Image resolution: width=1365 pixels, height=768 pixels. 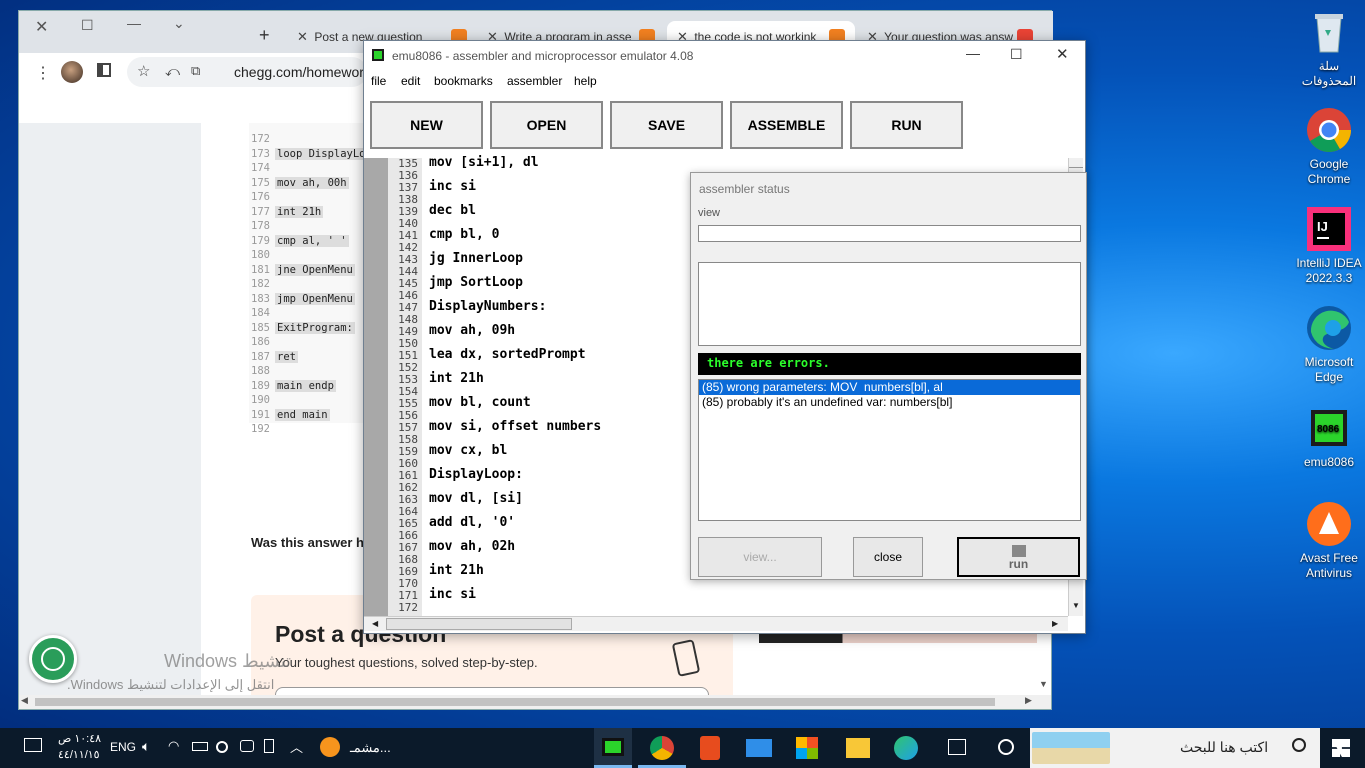 I want to click on office-taskbar-icon, so click(x=710, y=748).